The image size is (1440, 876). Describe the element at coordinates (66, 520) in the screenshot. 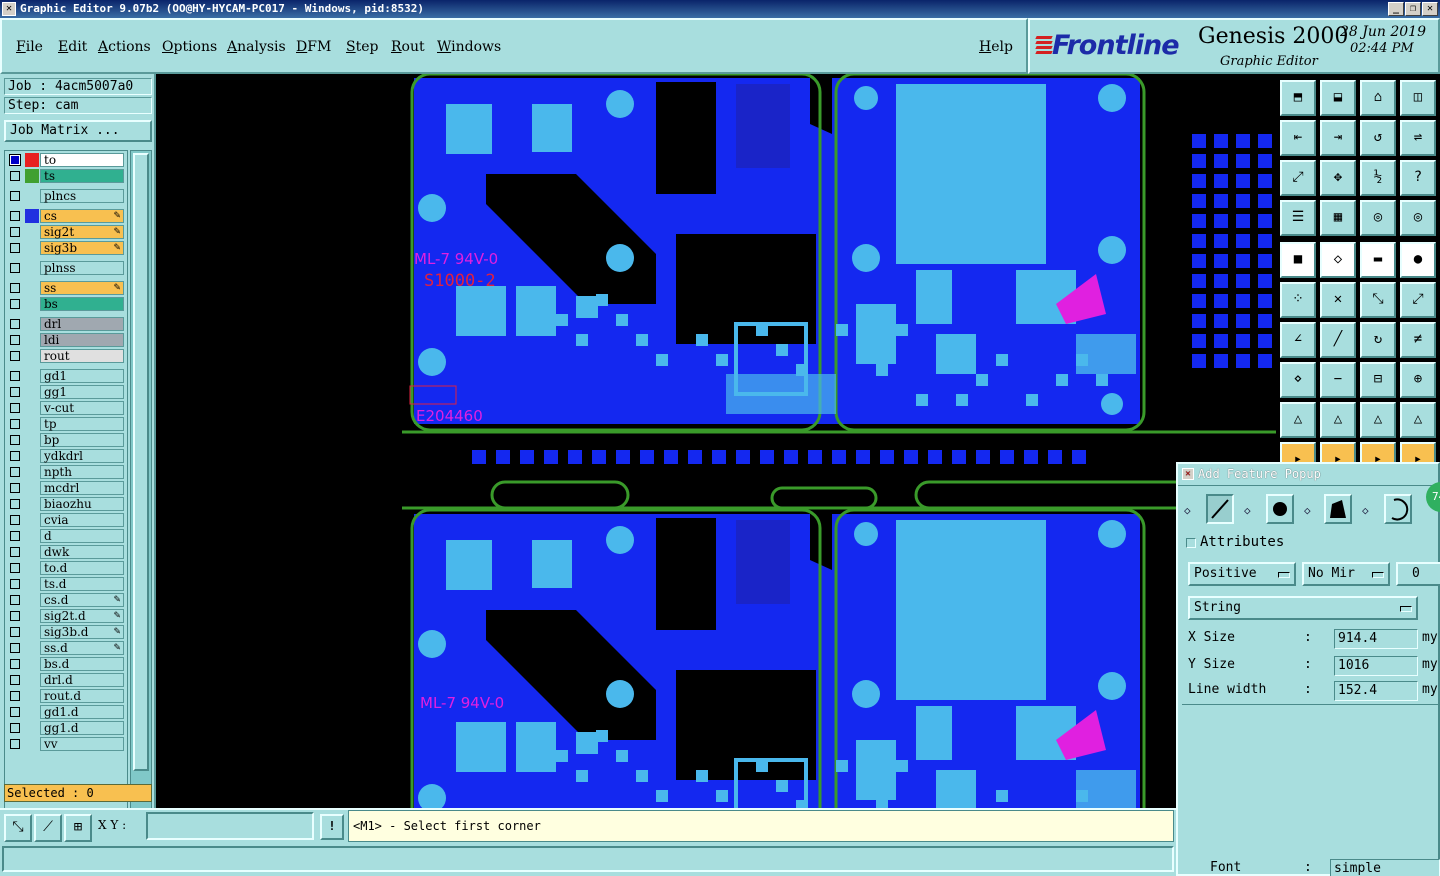

I see `layer-row-cvia: cvia` at that location.